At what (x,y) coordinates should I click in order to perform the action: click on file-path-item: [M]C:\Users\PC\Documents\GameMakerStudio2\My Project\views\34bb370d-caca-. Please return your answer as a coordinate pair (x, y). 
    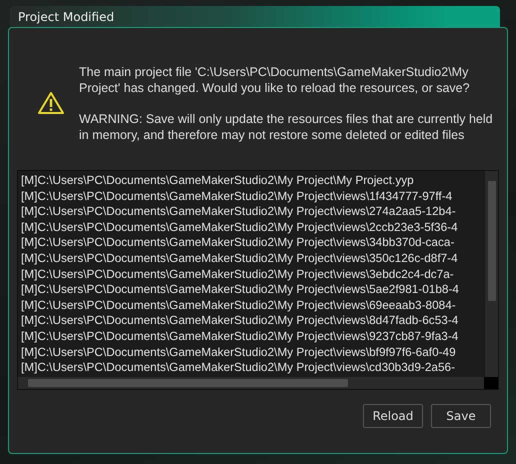
    Looking at the image, I should click on (238, 243).